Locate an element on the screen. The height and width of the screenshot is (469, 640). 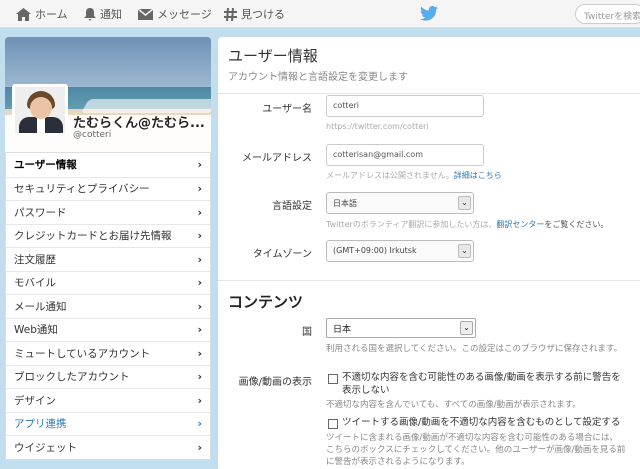
language-hint-text: Twitterのボランティア翻訳に参加したい方は、 is located at coordinates (411, 224).